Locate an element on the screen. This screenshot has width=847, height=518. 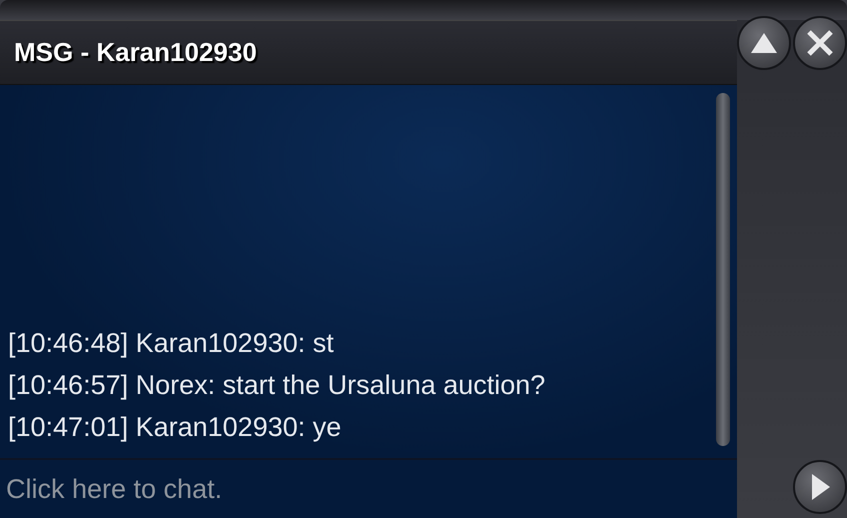
up-triangle-icon is located at coordinates (764, 43).